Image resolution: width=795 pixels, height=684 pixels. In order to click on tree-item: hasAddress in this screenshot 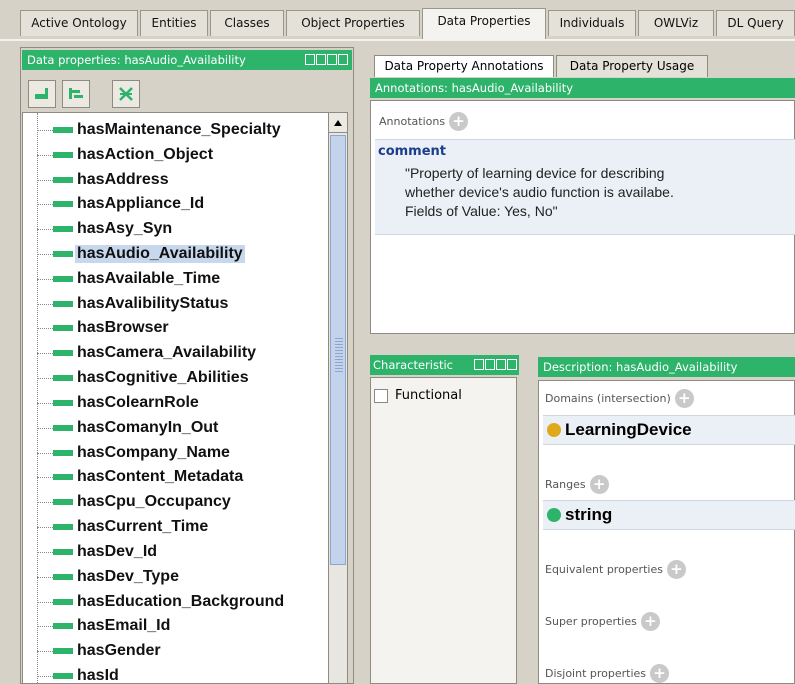, I will do `click(104, 180)`.